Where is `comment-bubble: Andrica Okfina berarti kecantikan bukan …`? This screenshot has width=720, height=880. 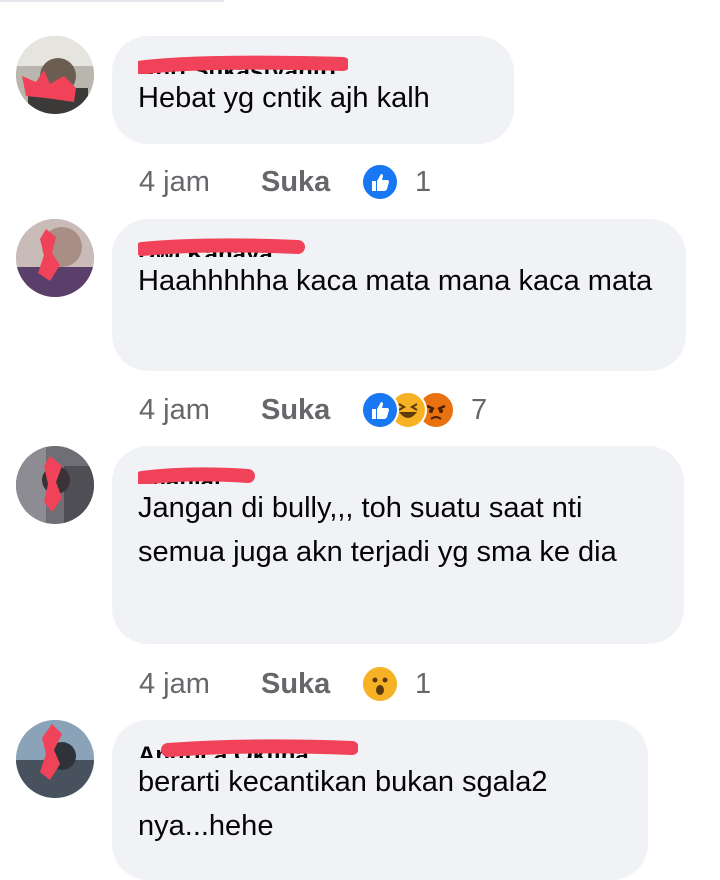 comment-bubble: Andrica Okfina berarti kecantikan bukan … is located at coordinates (380, 800).